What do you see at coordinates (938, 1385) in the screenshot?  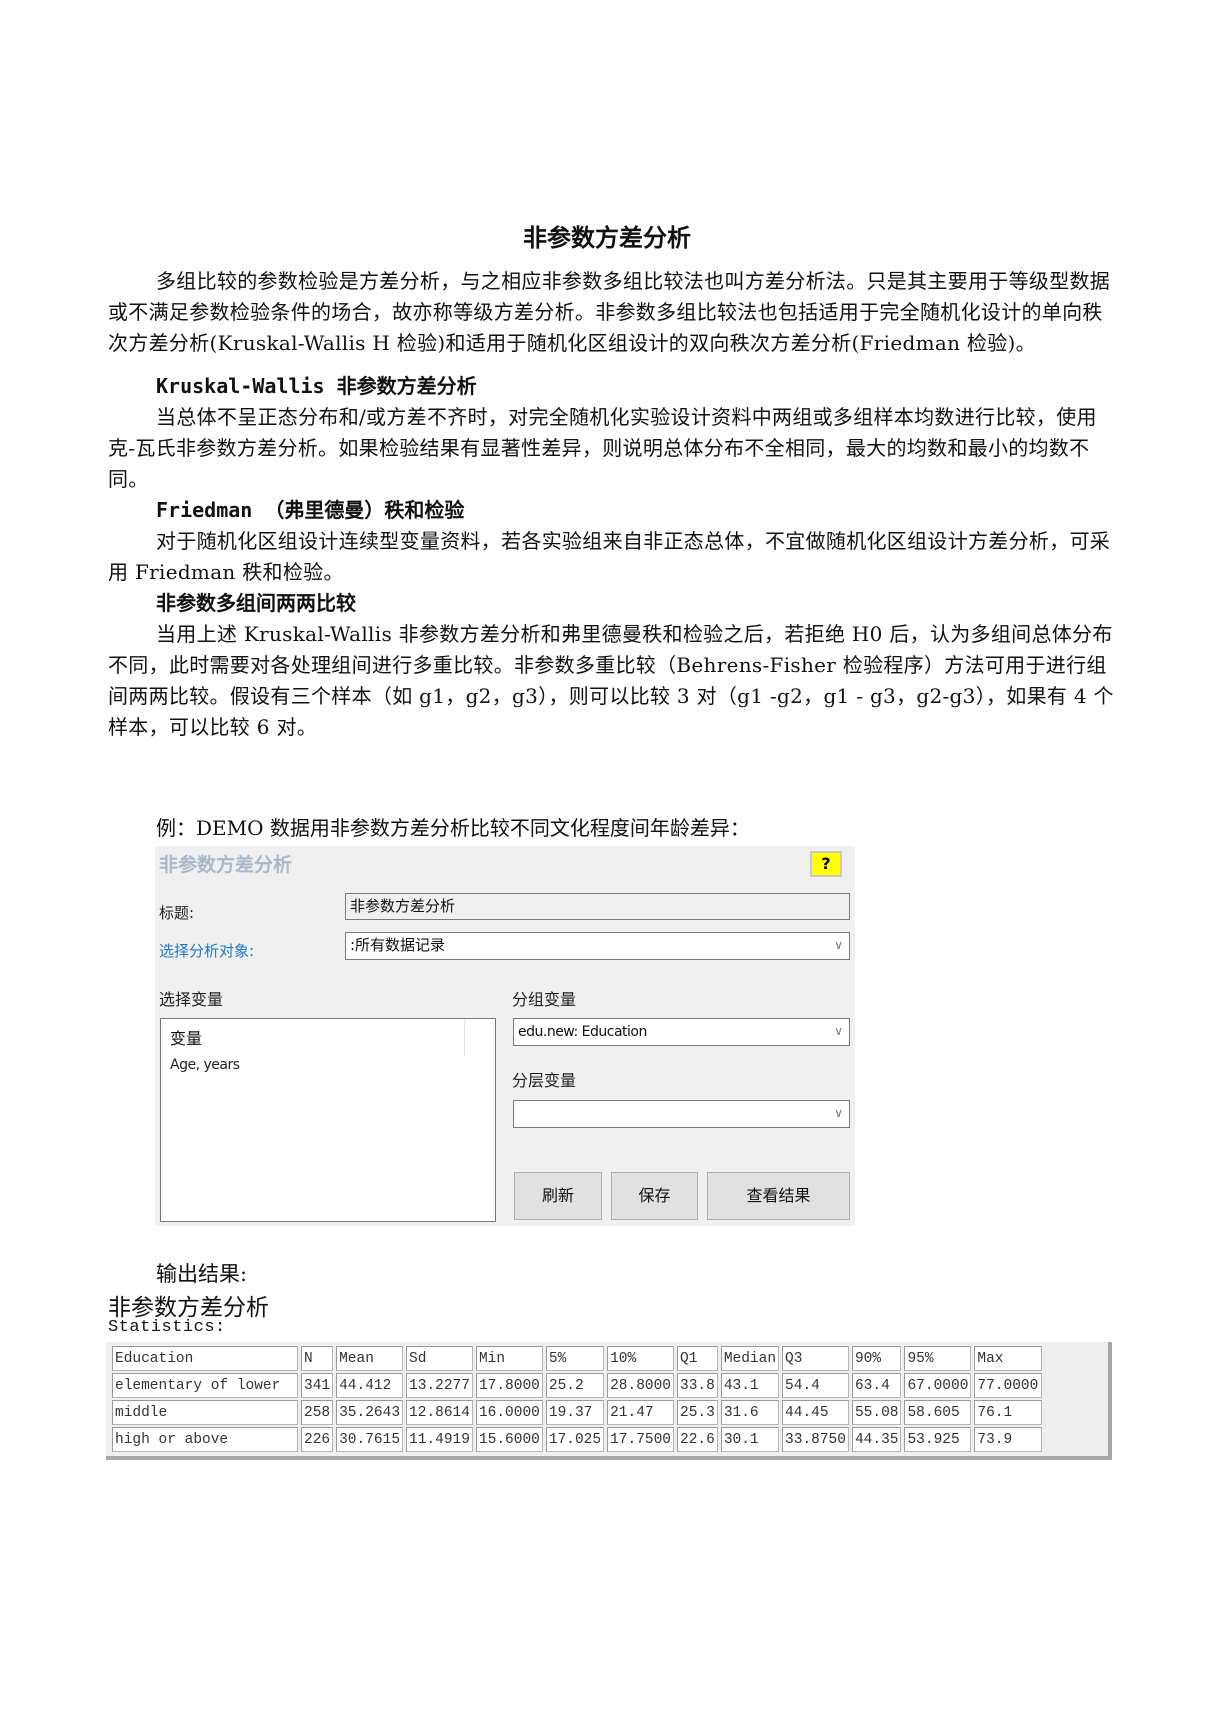 I see `table-cell: 67.0000` at bounding box center [938, 1385].